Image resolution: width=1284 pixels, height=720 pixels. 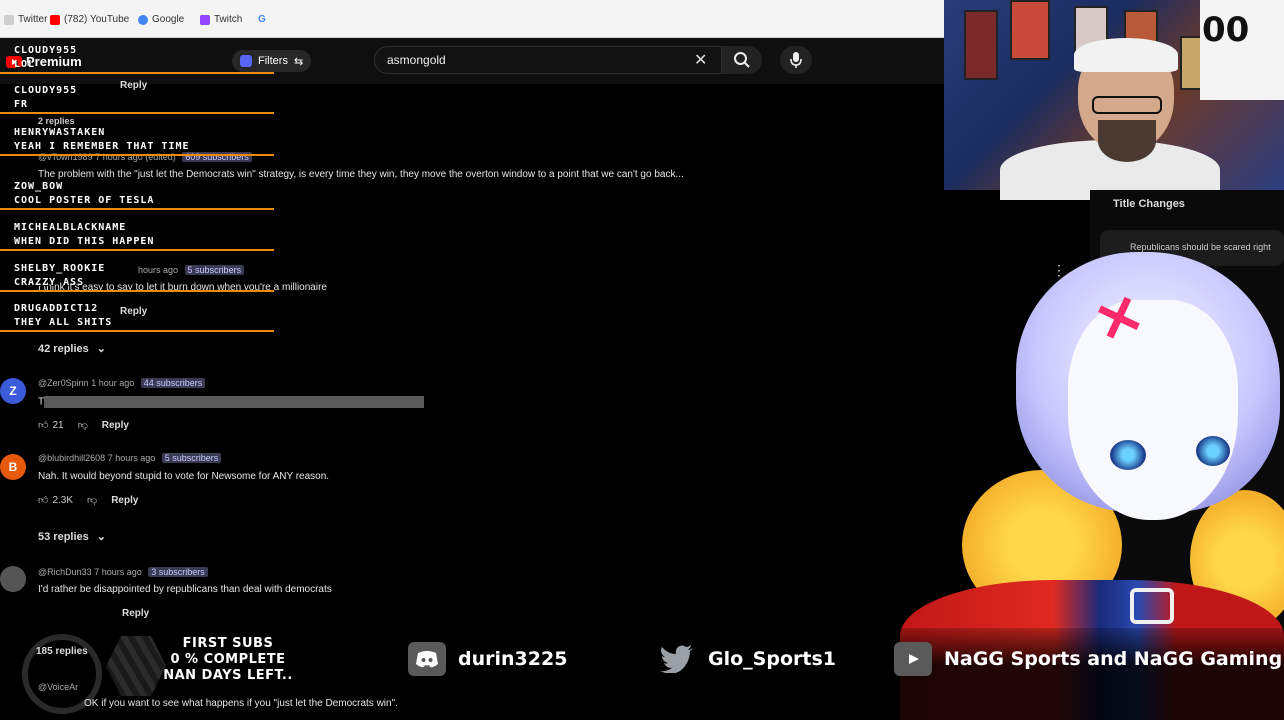 What do you see at coordinates (1149, 204) in the screenshot?
I see `side-panel-title: Title Changes` at bounding box center [1149, 204].